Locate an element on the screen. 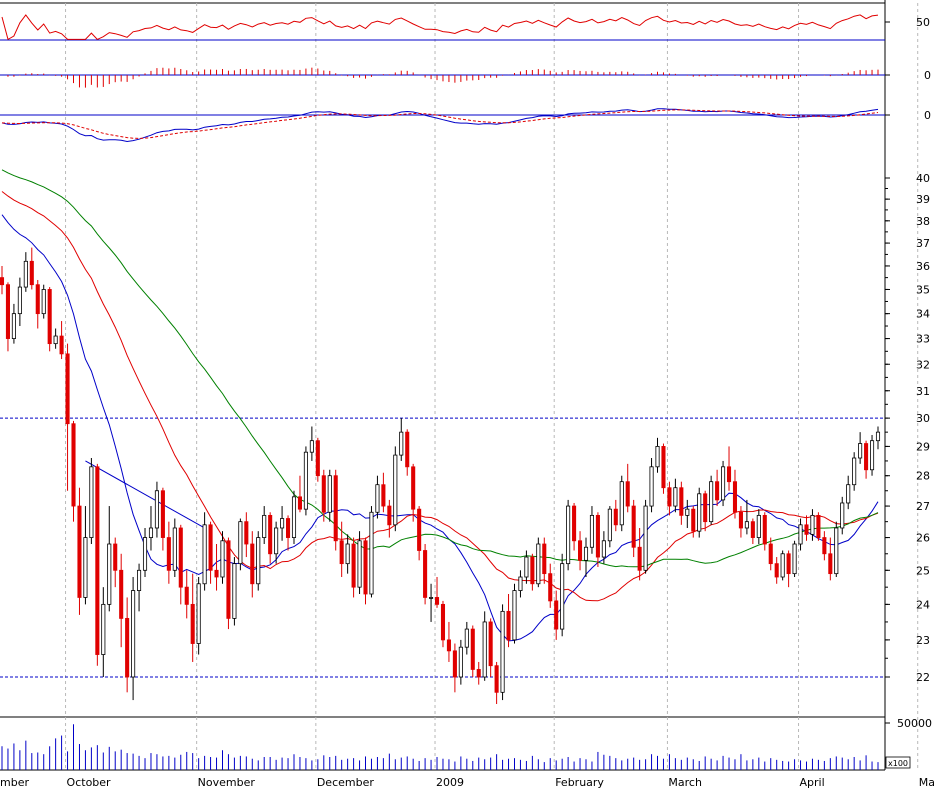  macd-histogram-panel is located at coordinates (442, 77).